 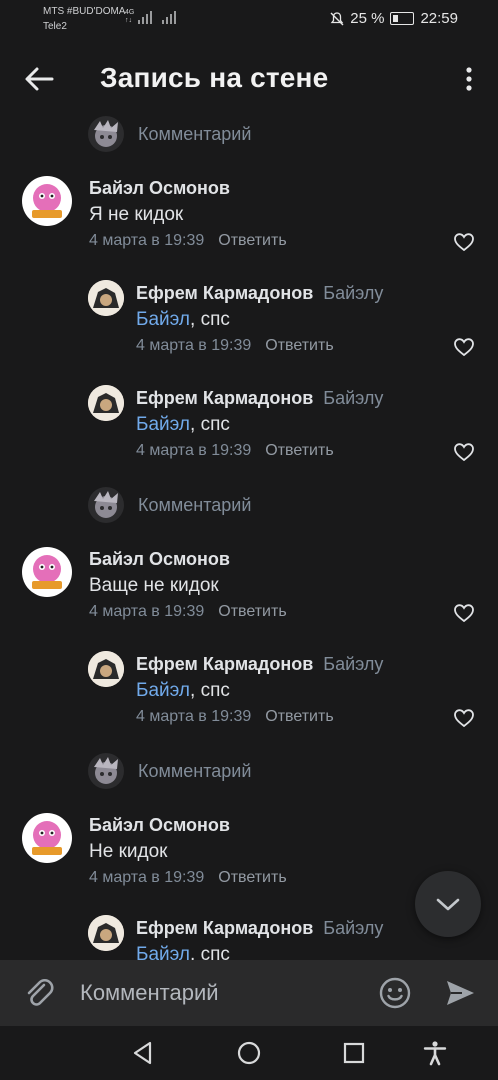 I want to click on comment-text: Не кидок, so click(x=128, y=851).